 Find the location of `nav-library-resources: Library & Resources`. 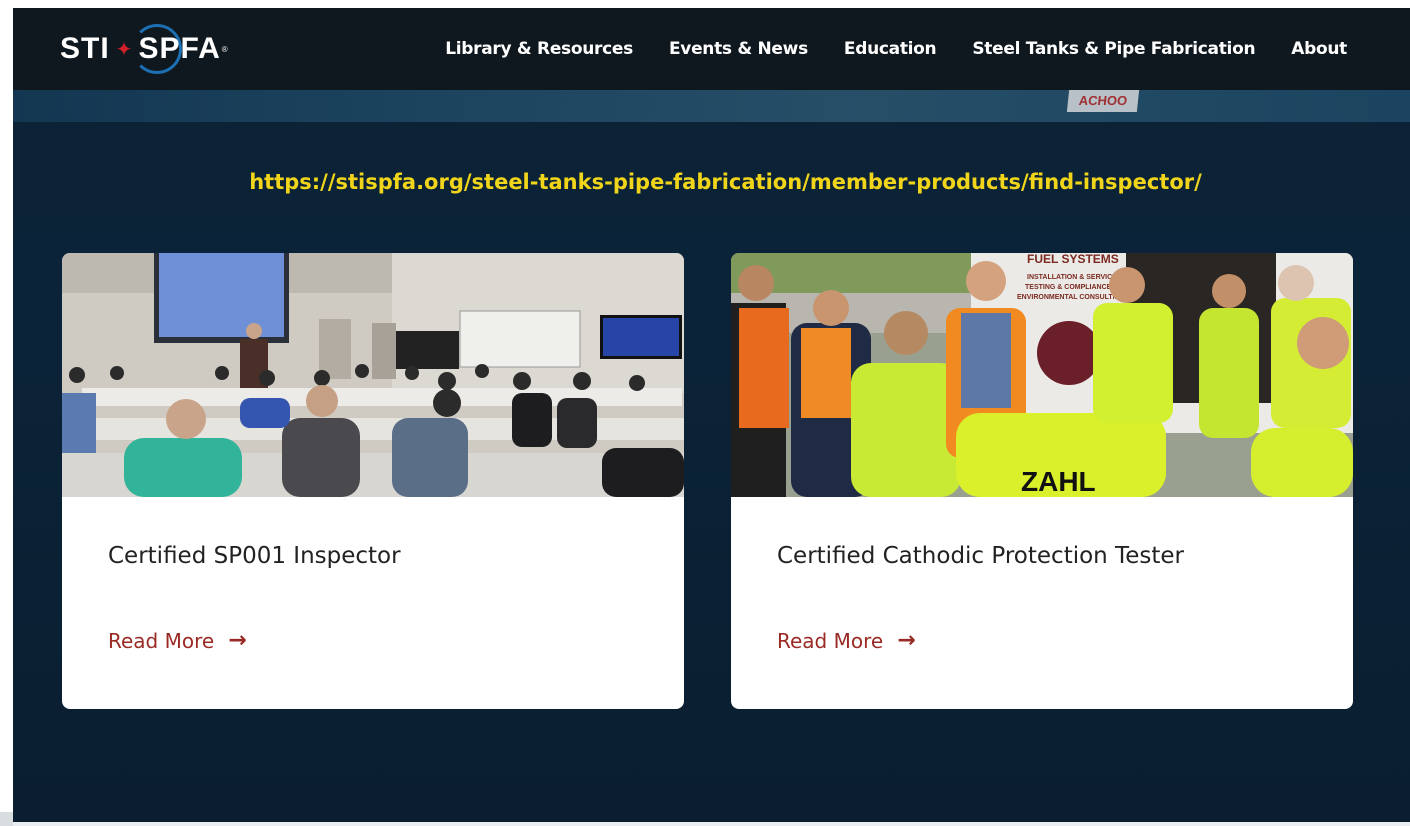

nav-library-resources: Library & Resources is located at coordinates (539, 49).